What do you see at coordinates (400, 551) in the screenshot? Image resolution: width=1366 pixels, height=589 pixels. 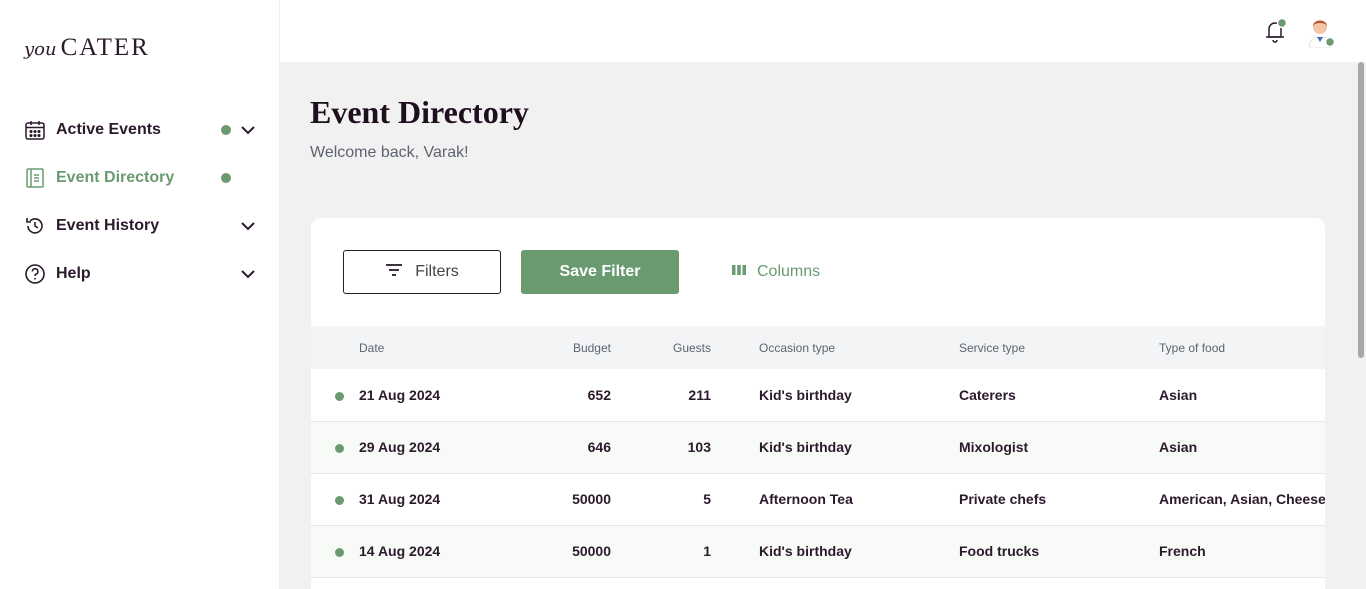 I see `date-cell: 14 Aug 2024` at bounding box center [400, 551].